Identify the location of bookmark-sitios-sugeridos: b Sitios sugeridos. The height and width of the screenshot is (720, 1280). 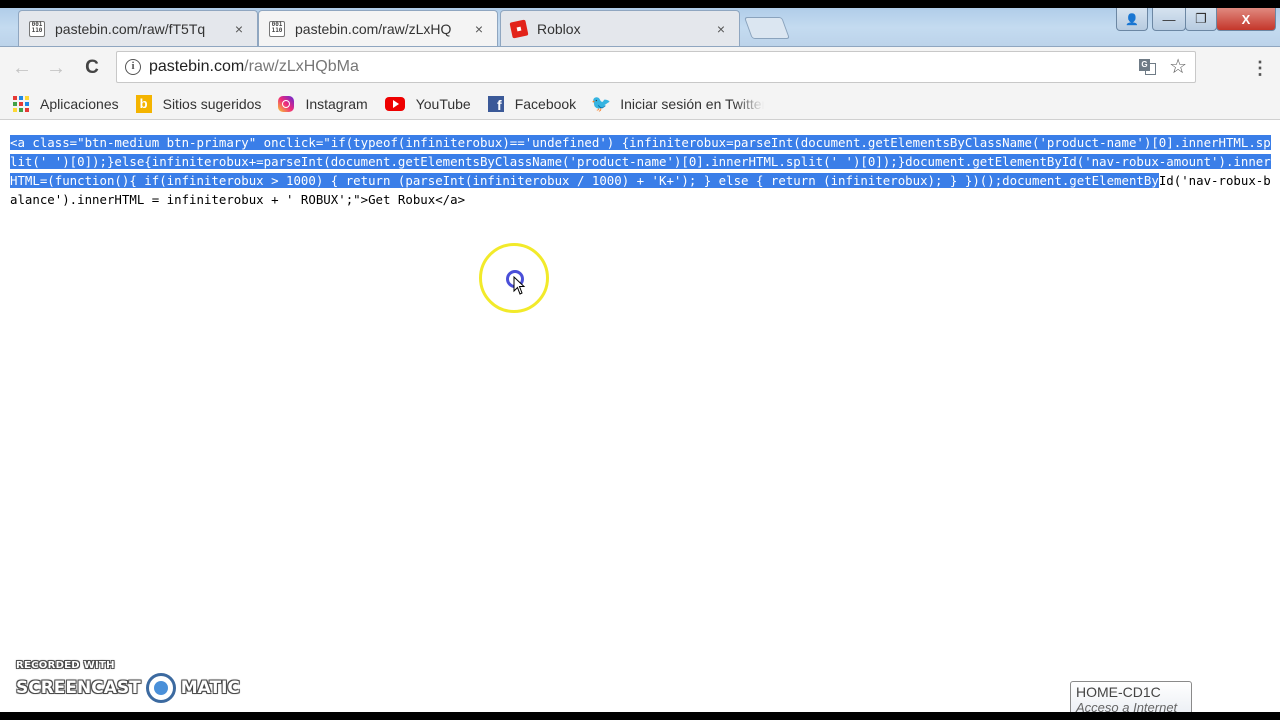
(198, 103).